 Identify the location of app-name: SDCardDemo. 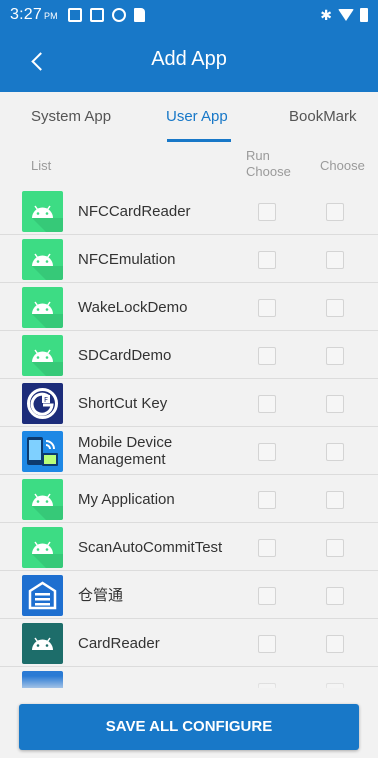
(125, 355).